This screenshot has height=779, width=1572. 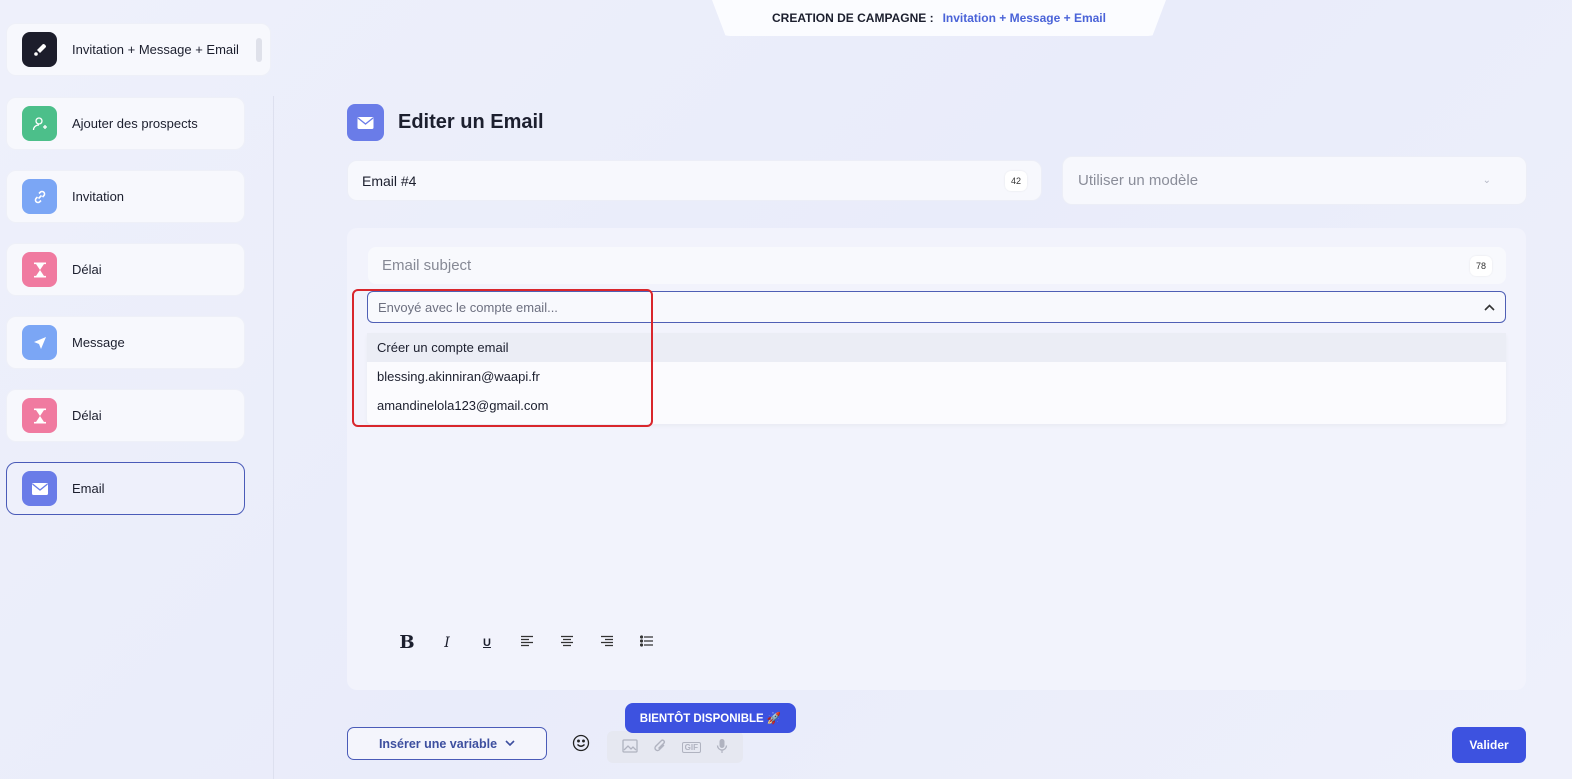 What do you see at coordinates (1489, 745) in the screenshot?
I see `validate-button: Valider` at bounding box center [1489, 745].